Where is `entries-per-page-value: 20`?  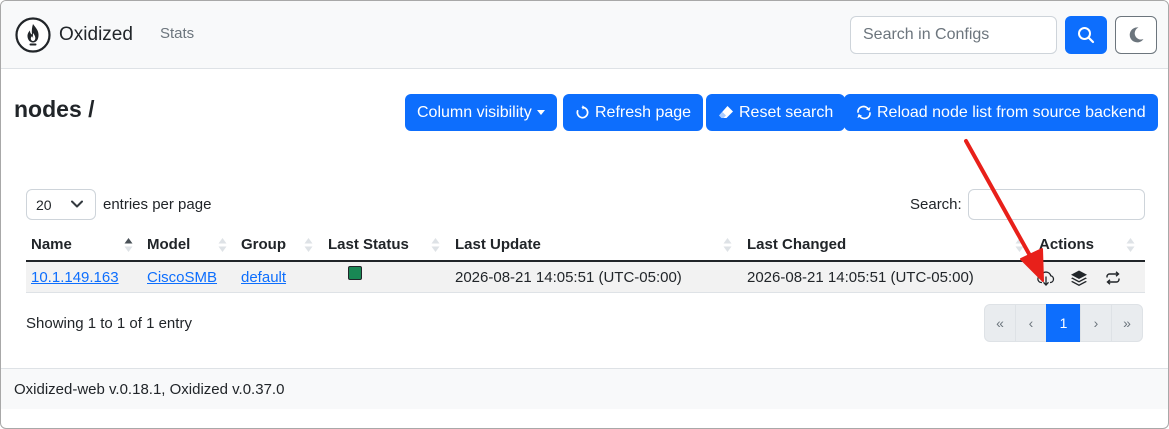
entries-per-page-value: 20 is located at coordinates (44, 204).